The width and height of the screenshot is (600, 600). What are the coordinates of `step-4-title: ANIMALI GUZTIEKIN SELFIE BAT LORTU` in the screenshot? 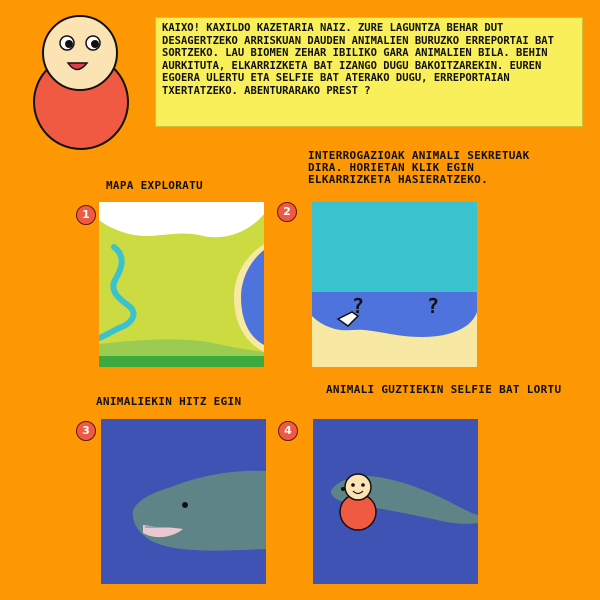 It's located at (444, 389).